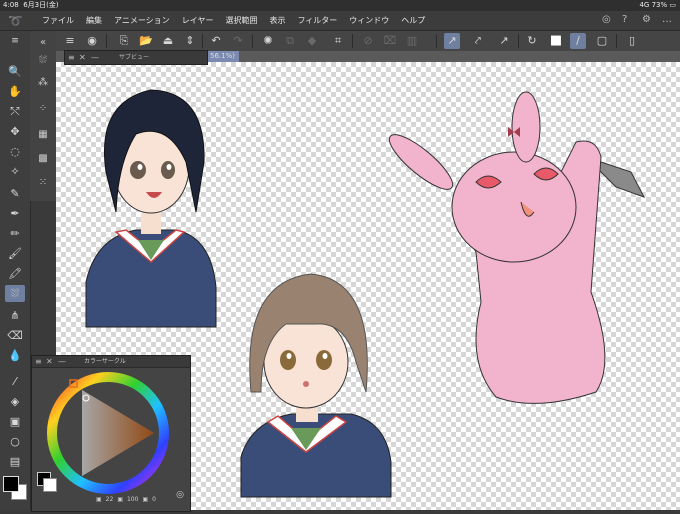  What do you see at coordinates (15, 21) in the screenshot?
I see `app-logo-icon: ➰` at bounding box center [15, 21].